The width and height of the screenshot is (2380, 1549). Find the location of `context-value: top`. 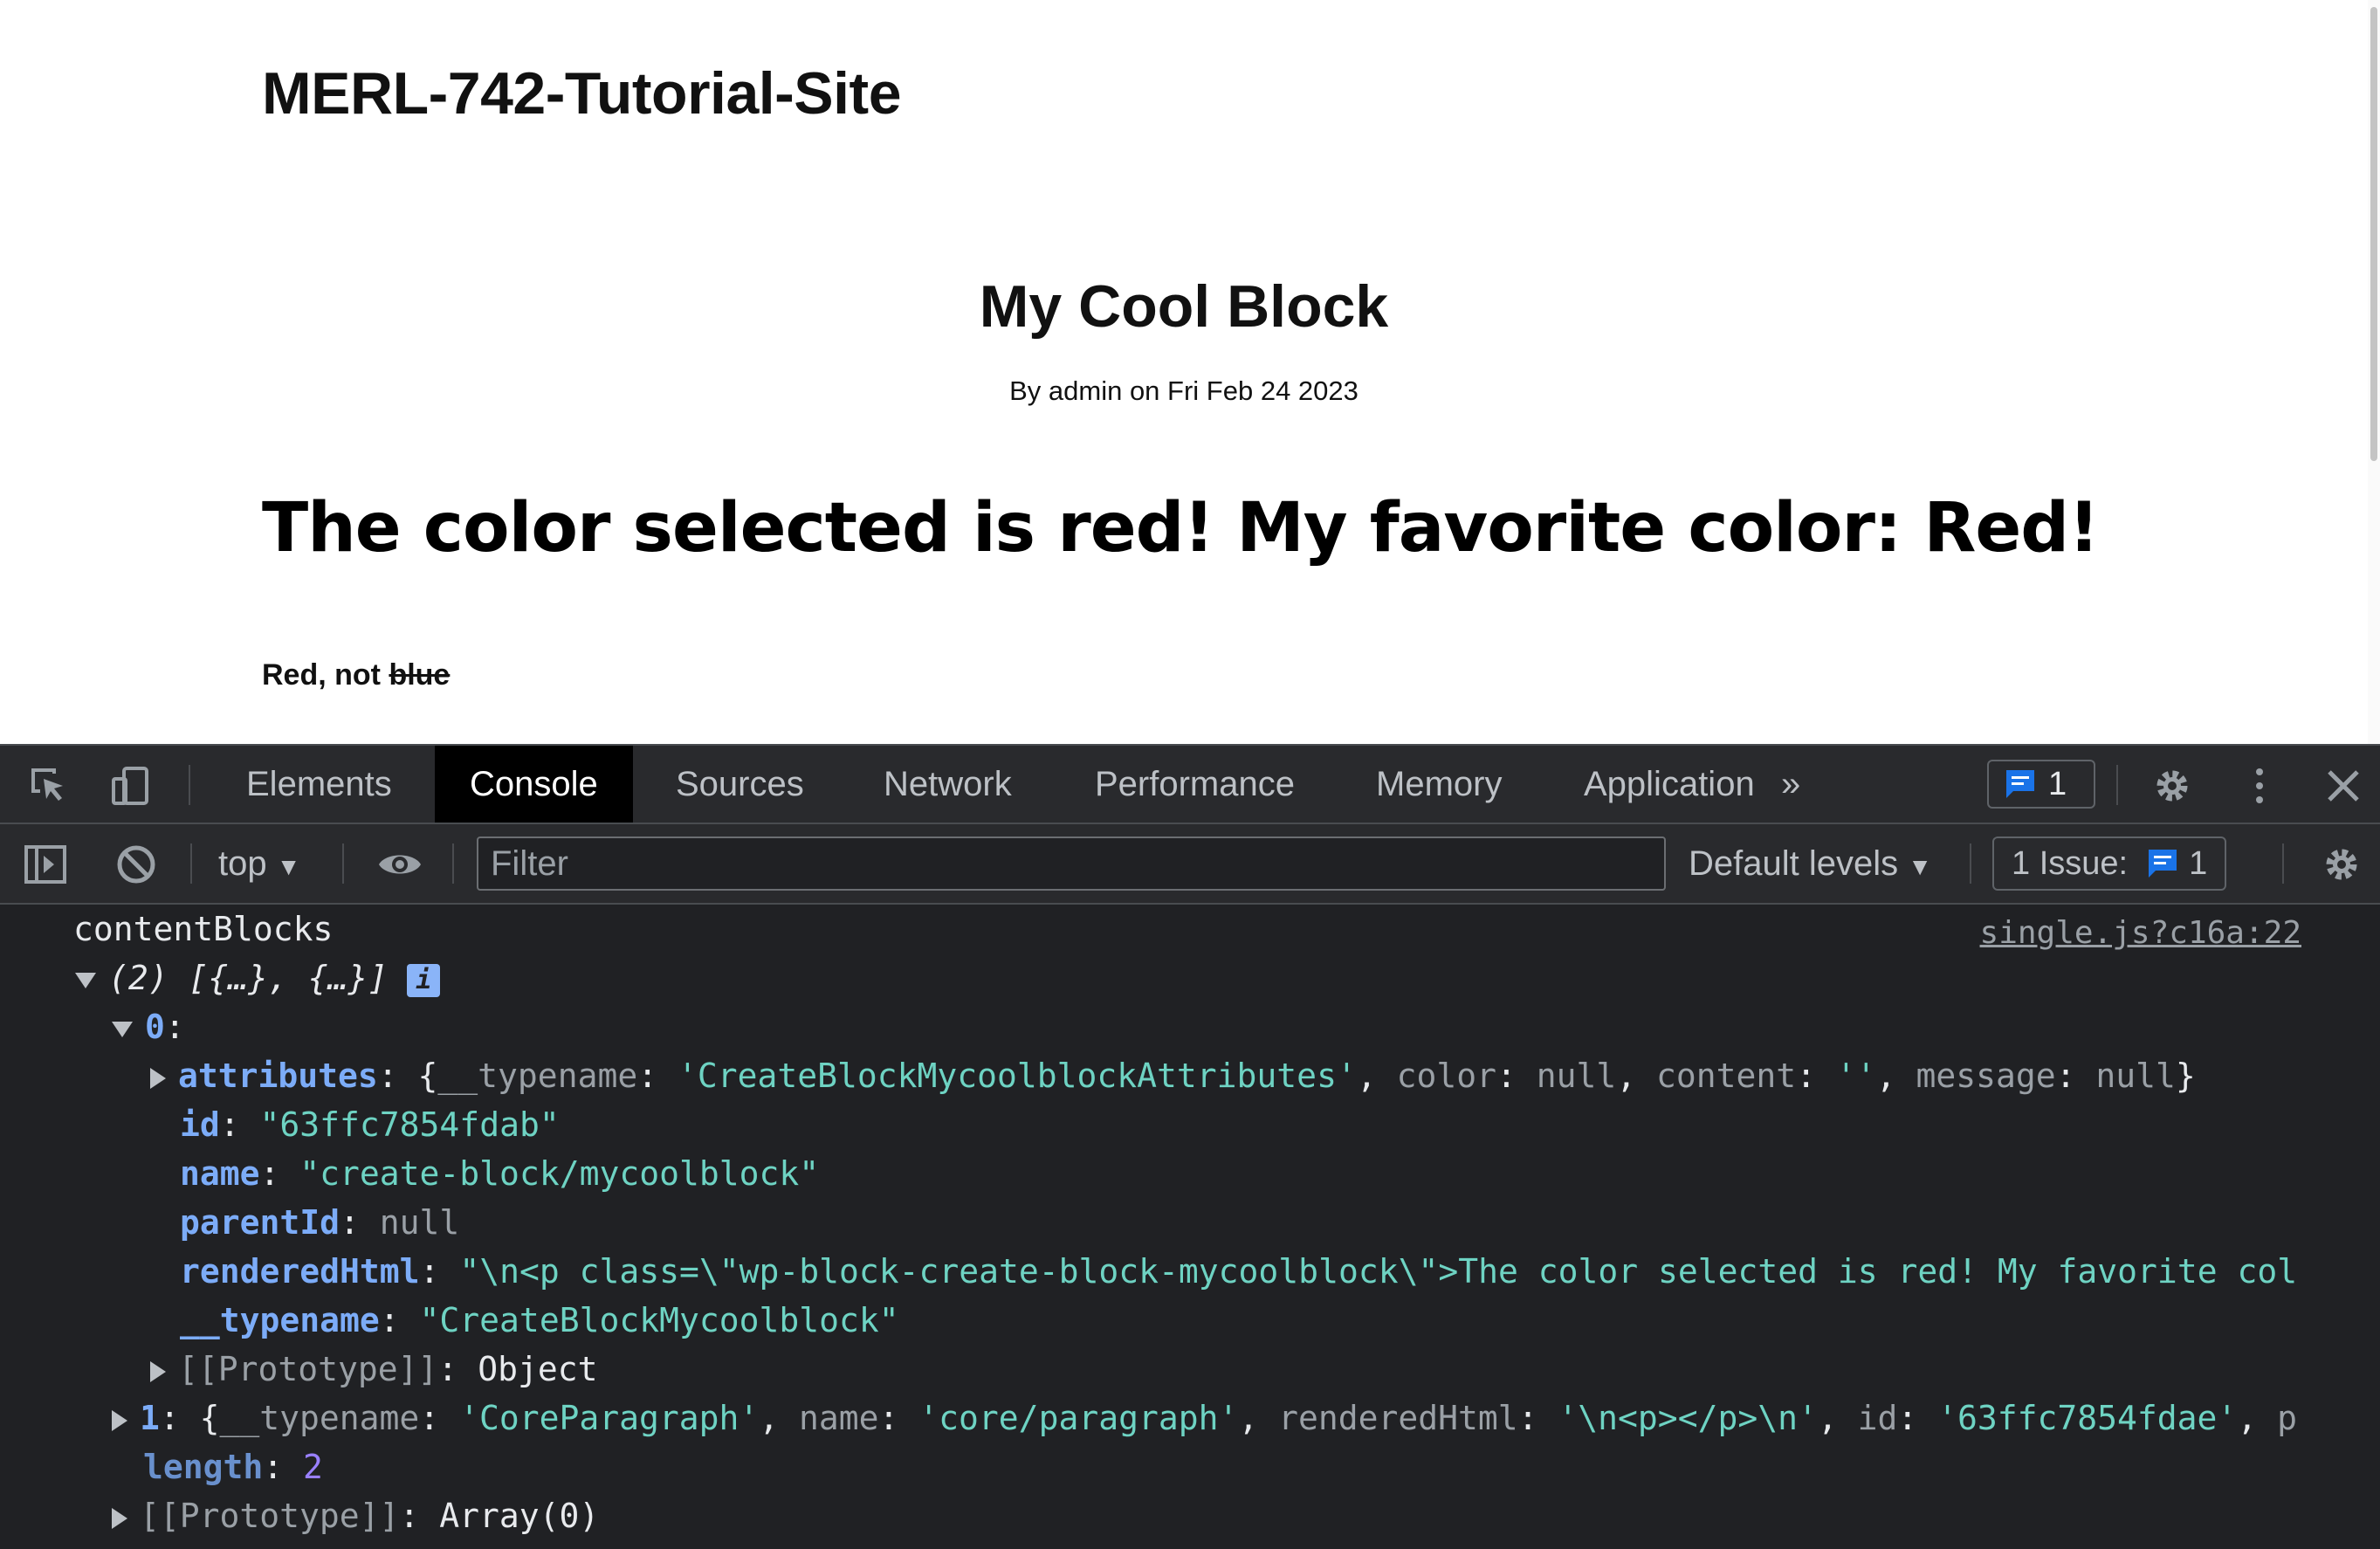

context-value: top is located at coordinates (242, 864).